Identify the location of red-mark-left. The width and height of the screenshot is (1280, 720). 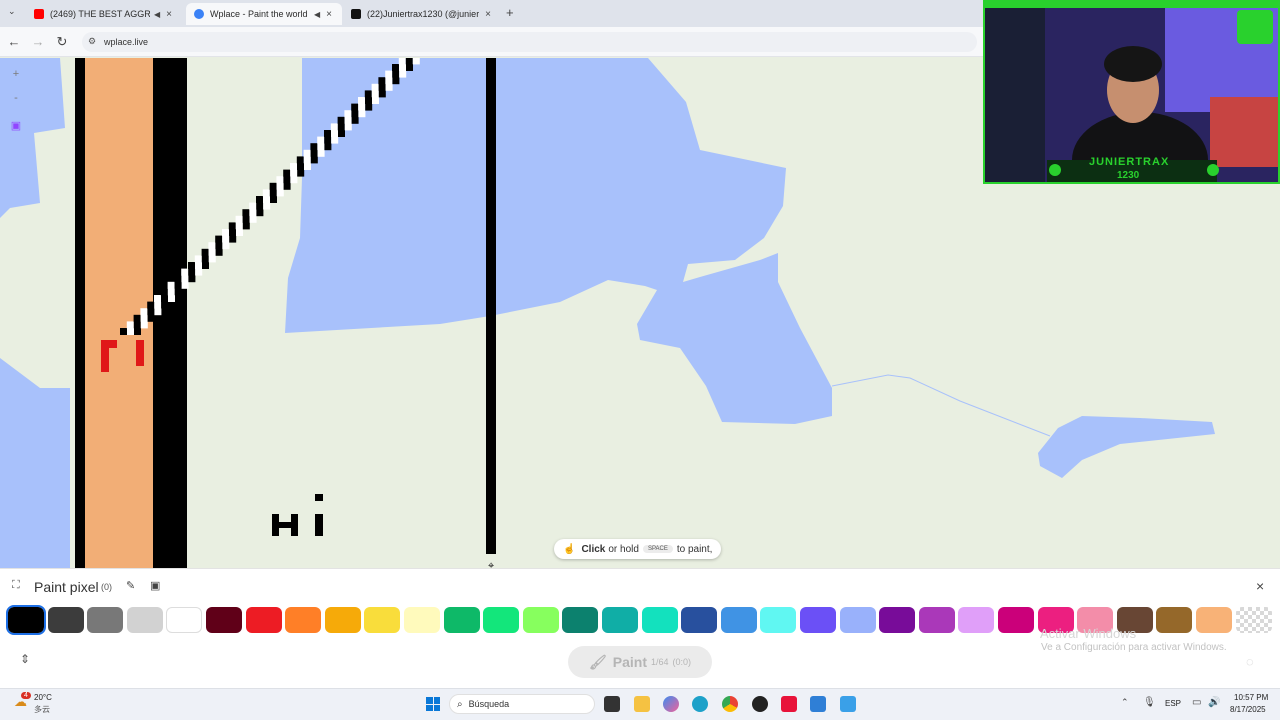
(105, 358).